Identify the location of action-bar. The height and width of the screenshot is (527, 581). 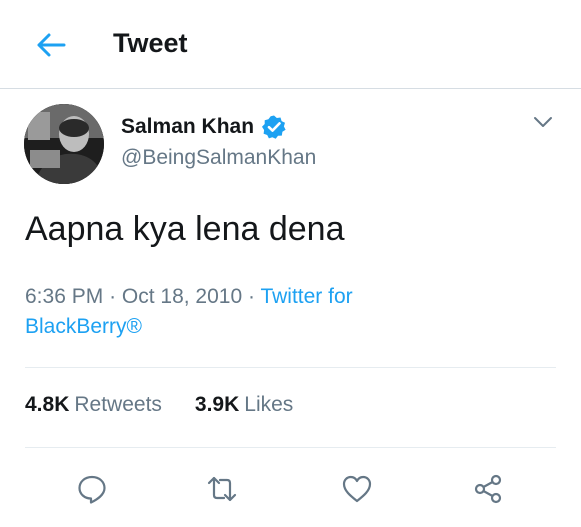
(290, 488).